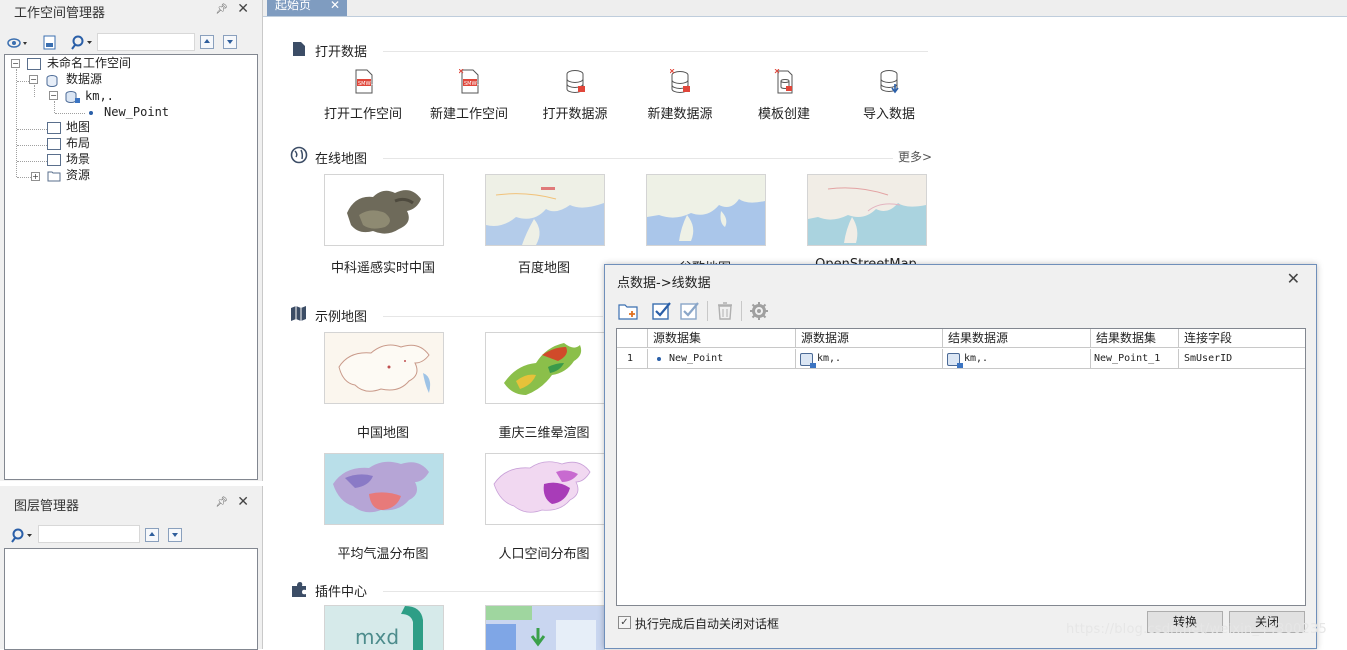 Image resolution: width=1347 pixels, height=650 pixels. Describe the element at coordinates (662, 312) in the screenshot. I see `select-all-icon` at that location.